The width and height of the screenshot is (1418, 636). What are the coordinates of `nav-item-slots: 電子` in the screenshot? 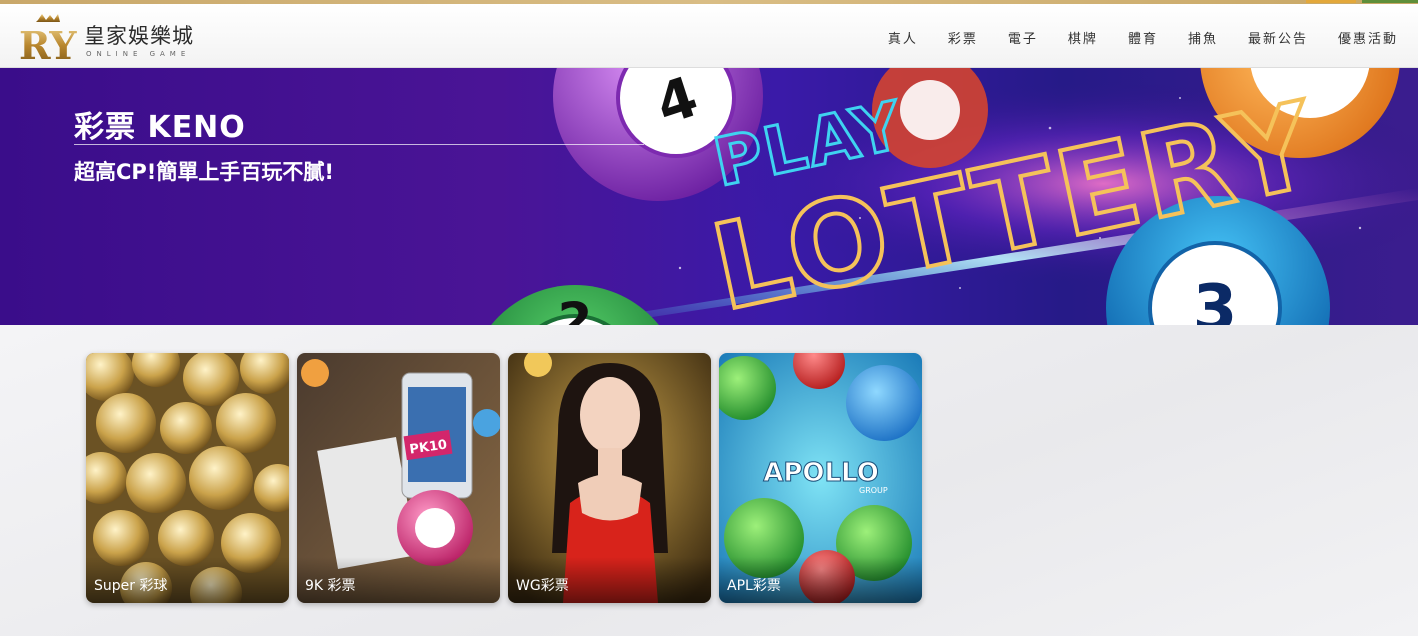 It's located at (1023, 37).